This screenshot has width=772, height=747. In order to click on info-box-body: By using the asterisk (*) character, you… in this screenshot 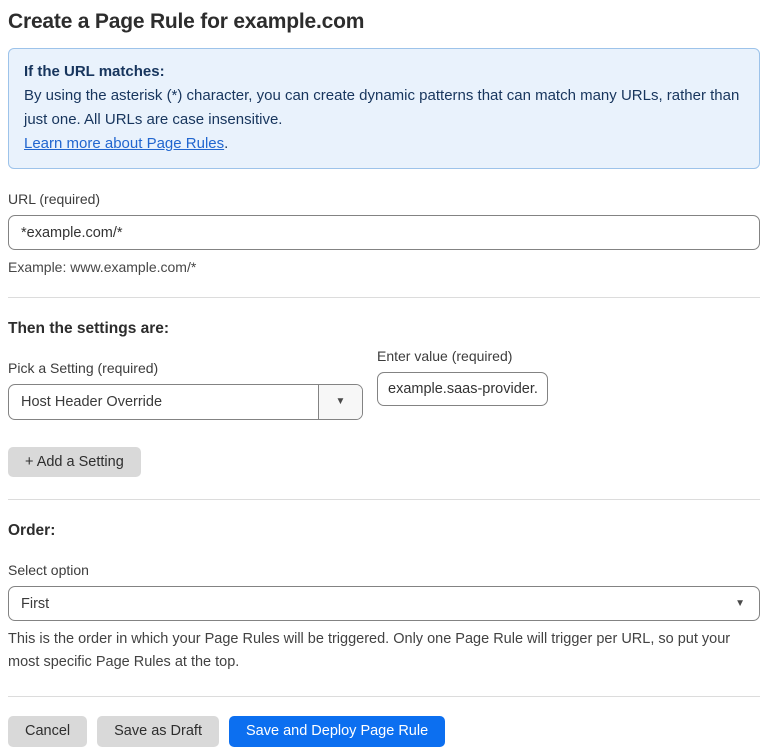, I will do `click(382, 107)`.